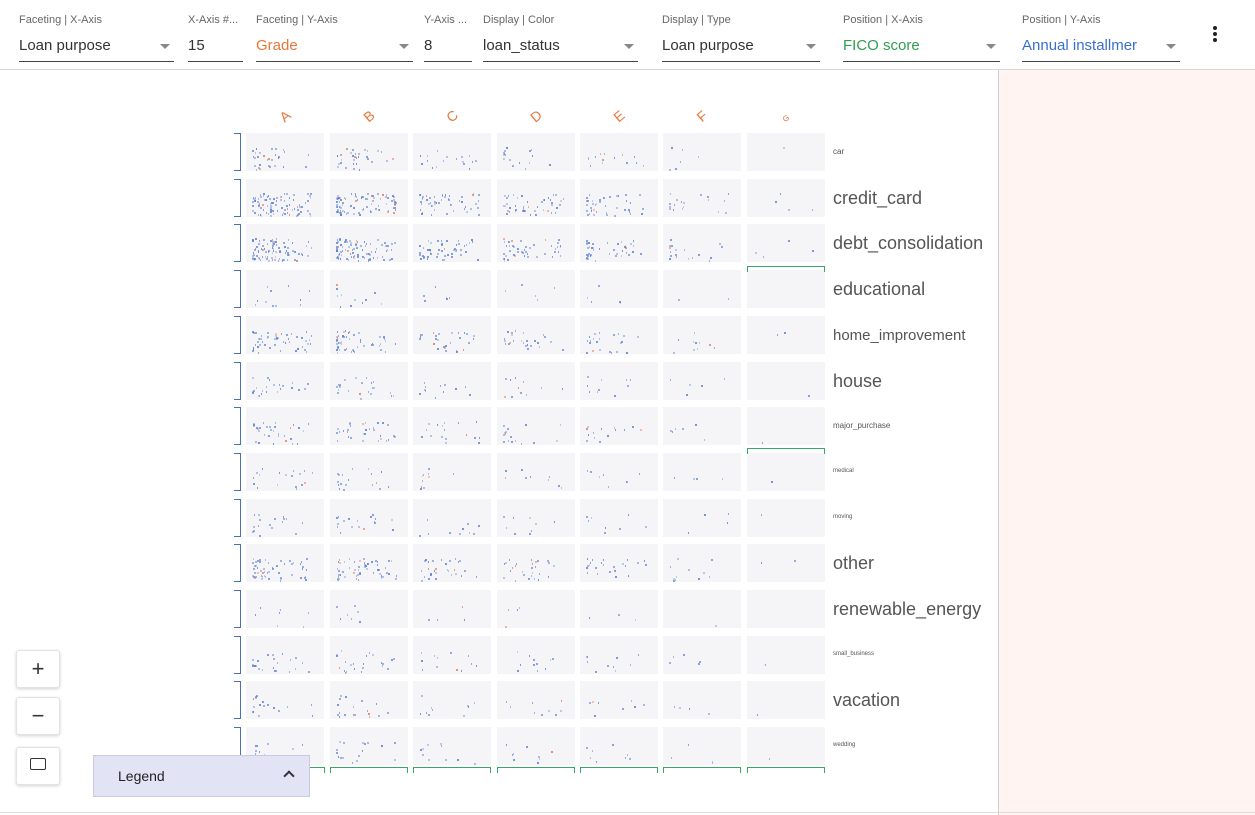 The width and height of the screenshot is (1255, 815). What do you see at coordinates (201, 776) in the screenshot?
I see `legend-panel: Legend` at bounding box center [201, 776].